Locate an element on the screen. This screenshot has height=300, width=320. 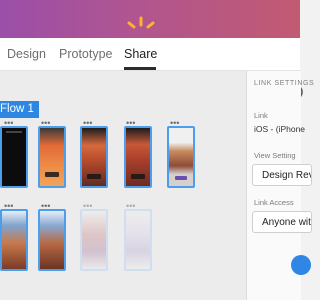
link-value: iOS - (iPhone is located at coordinates (279, 129).